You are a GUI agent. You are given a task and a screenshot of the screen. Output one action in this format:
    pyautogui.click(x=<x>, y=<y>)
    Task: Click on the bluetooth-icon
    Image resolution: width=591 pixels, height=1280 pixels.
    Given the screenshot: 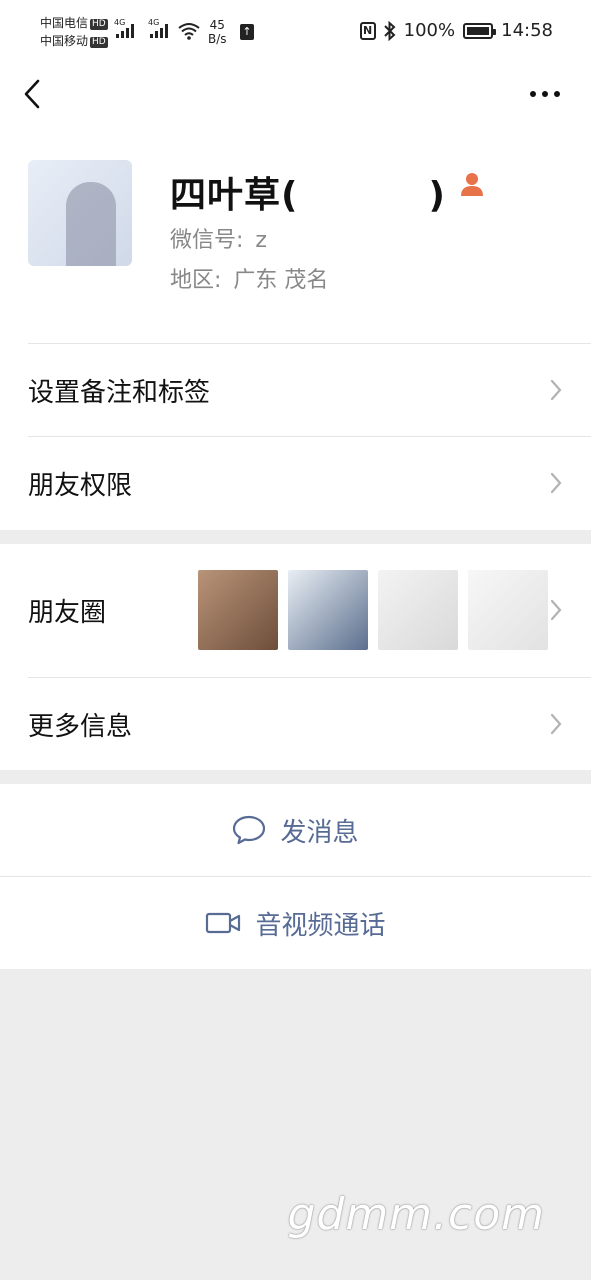 What is the action you would take?
    pyautogui.click(x=389, y=30)
    